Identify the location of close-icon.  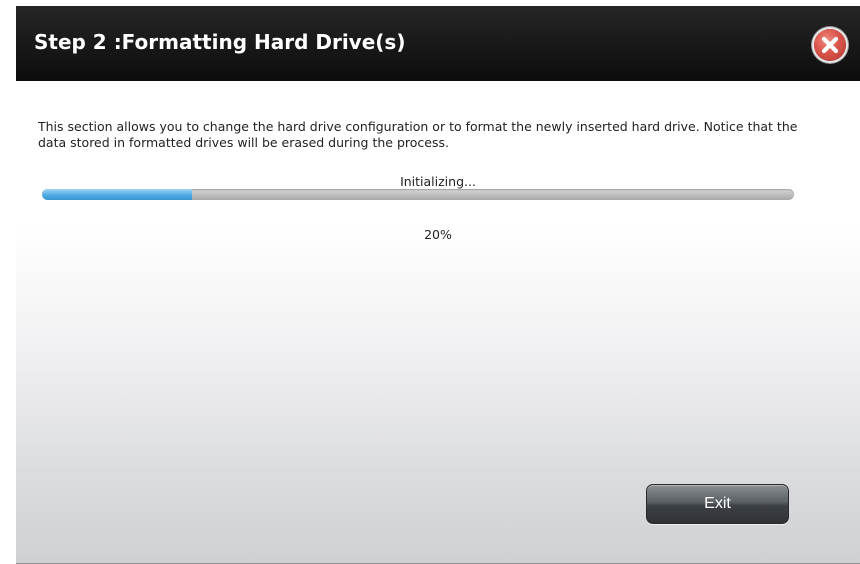
(830, 45).